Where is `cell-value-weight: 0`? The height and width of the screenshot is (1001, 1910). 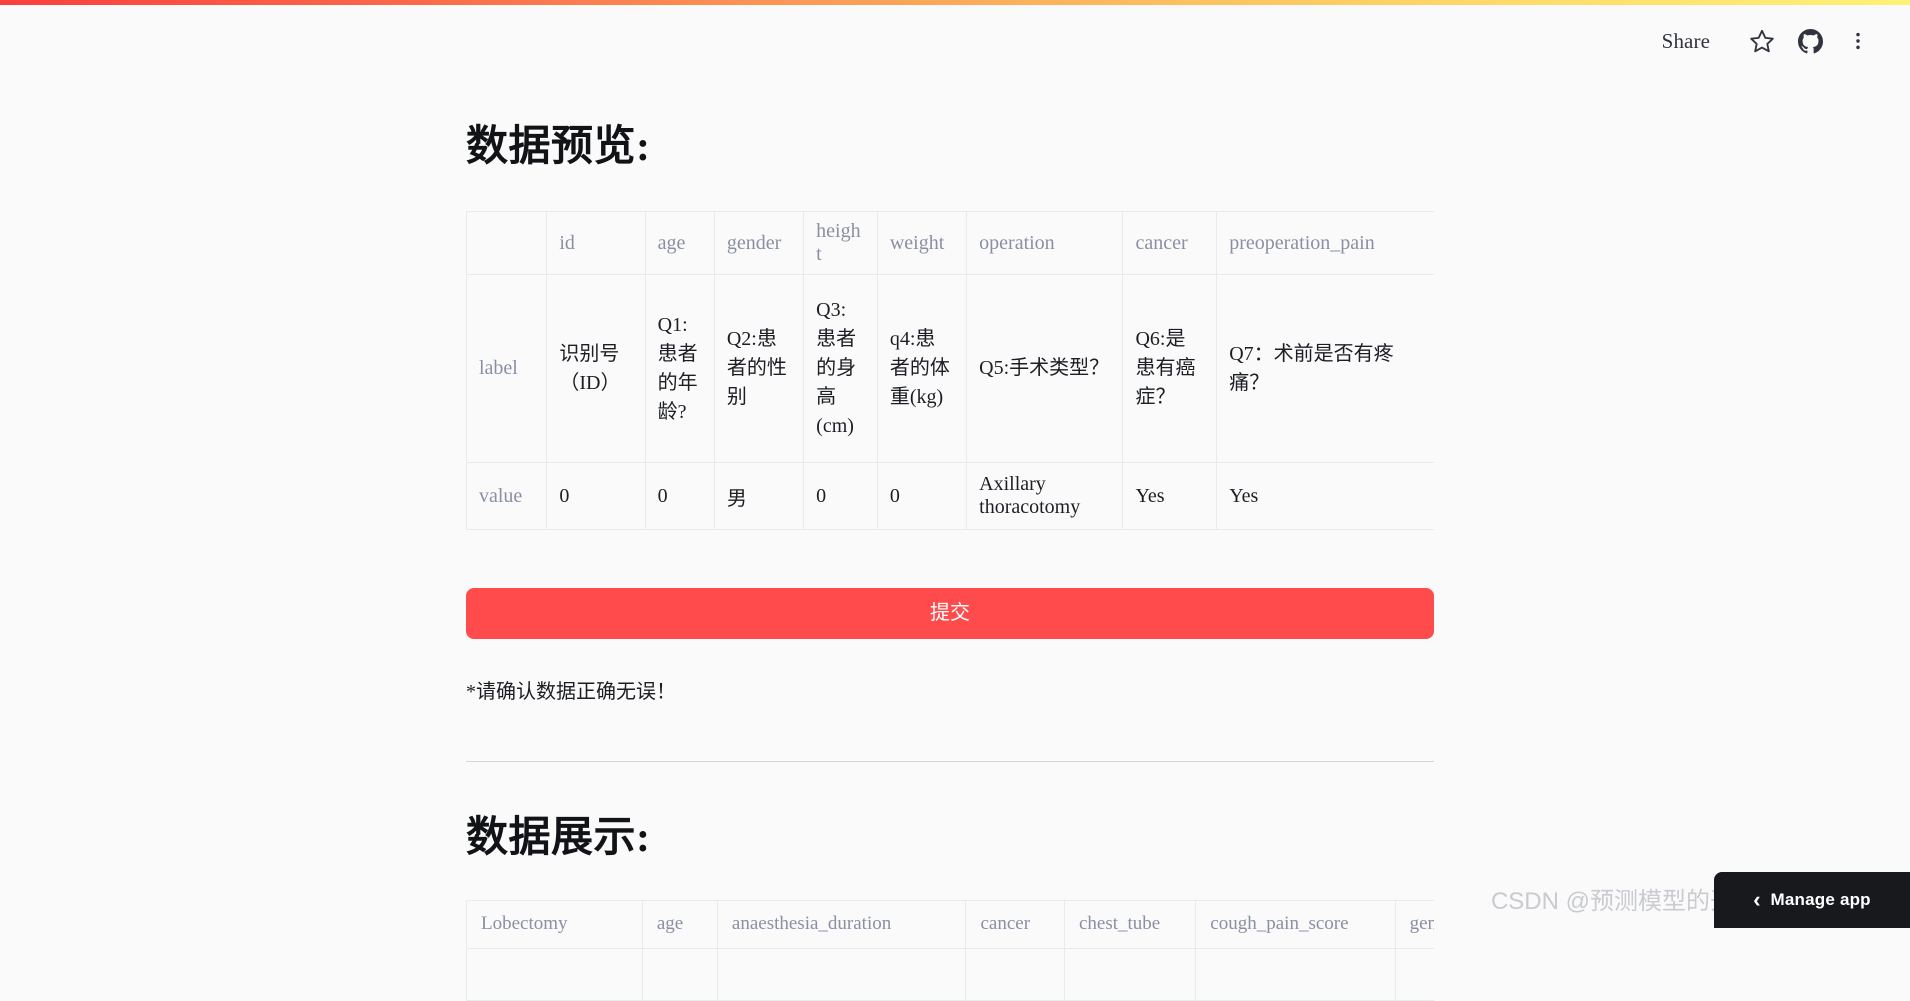 cell-value-weight: 0 is located at coordinates (921, 496).